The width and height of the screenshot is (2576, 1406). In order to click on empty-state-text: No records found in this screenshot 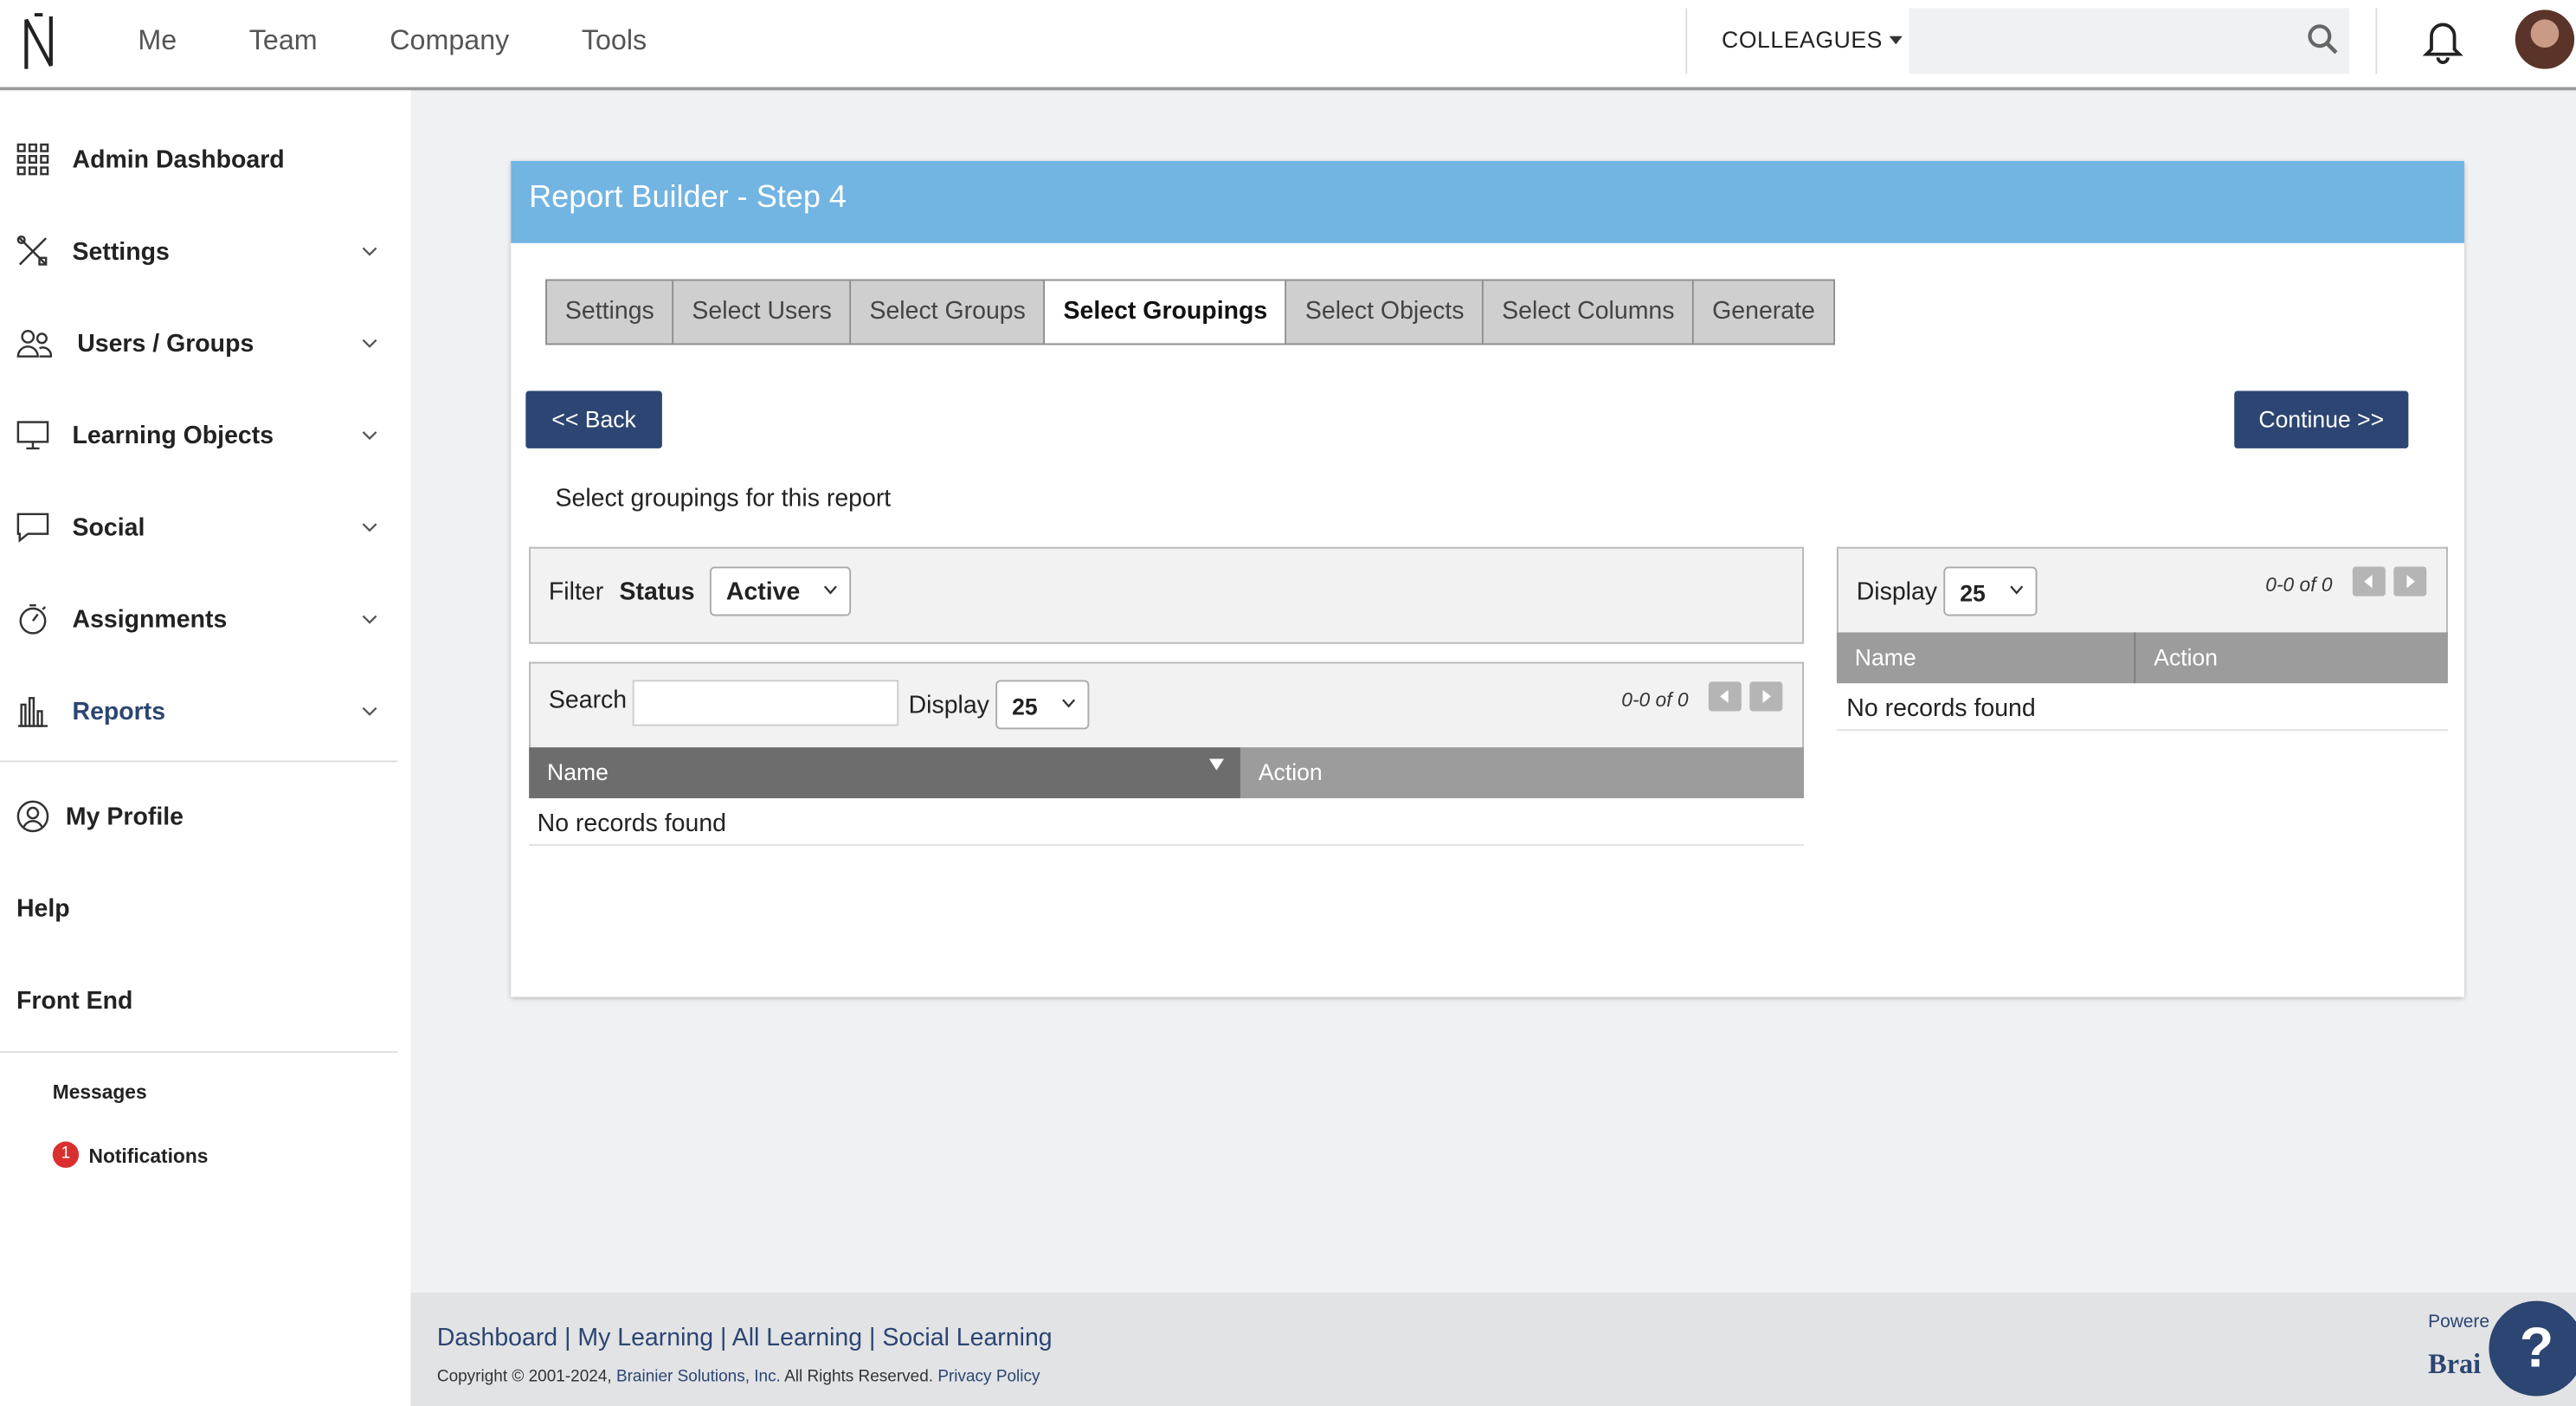, I will do `click(1941, 708)`.